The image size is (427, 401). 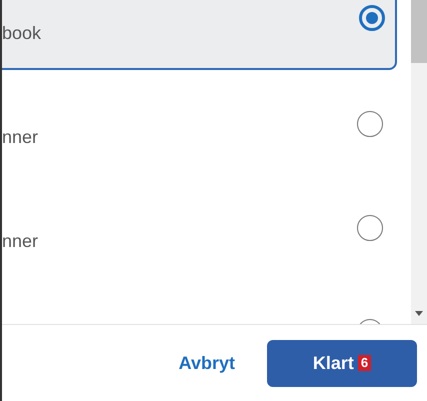 I want to click on count-badge: 6, so click(x=365, y=363).